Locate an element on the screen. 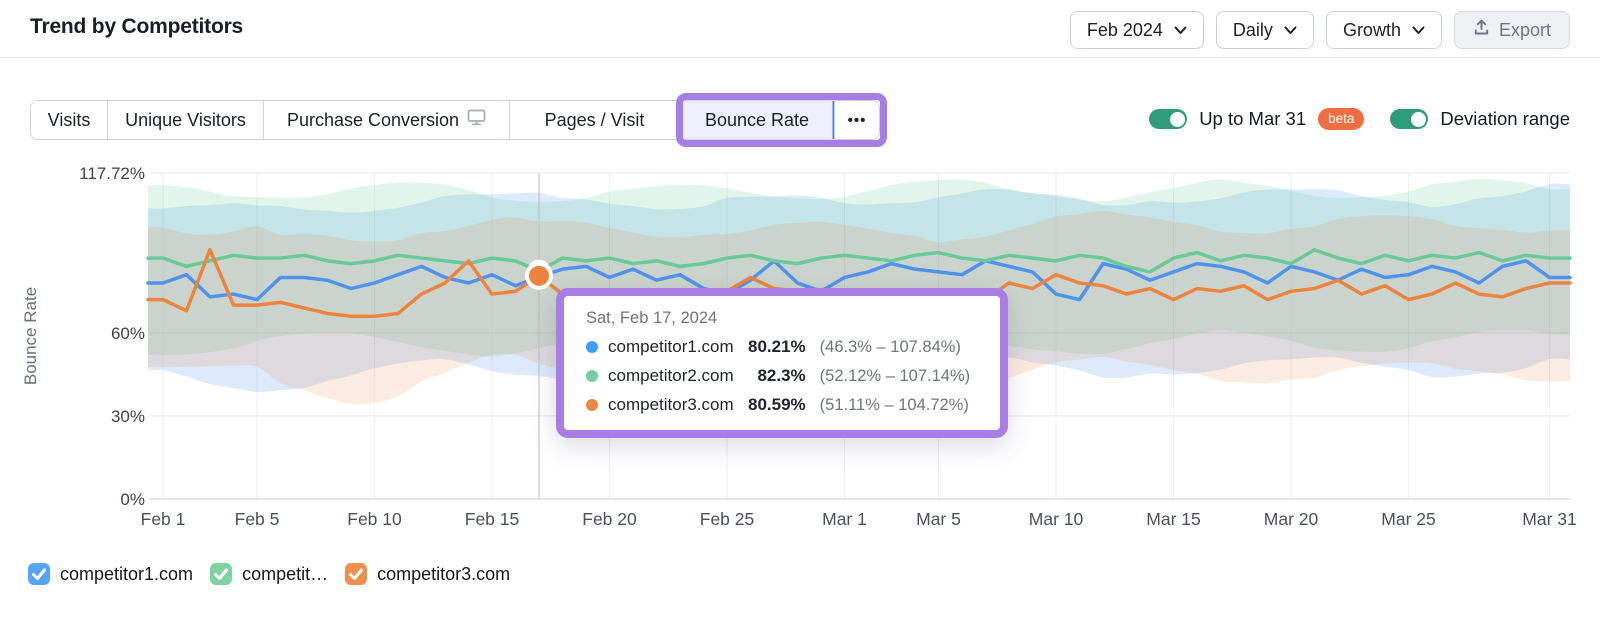 This screenshot has height=634, width=1600. granularity-dropdown: Daily is located at coordinates (1264, 30).